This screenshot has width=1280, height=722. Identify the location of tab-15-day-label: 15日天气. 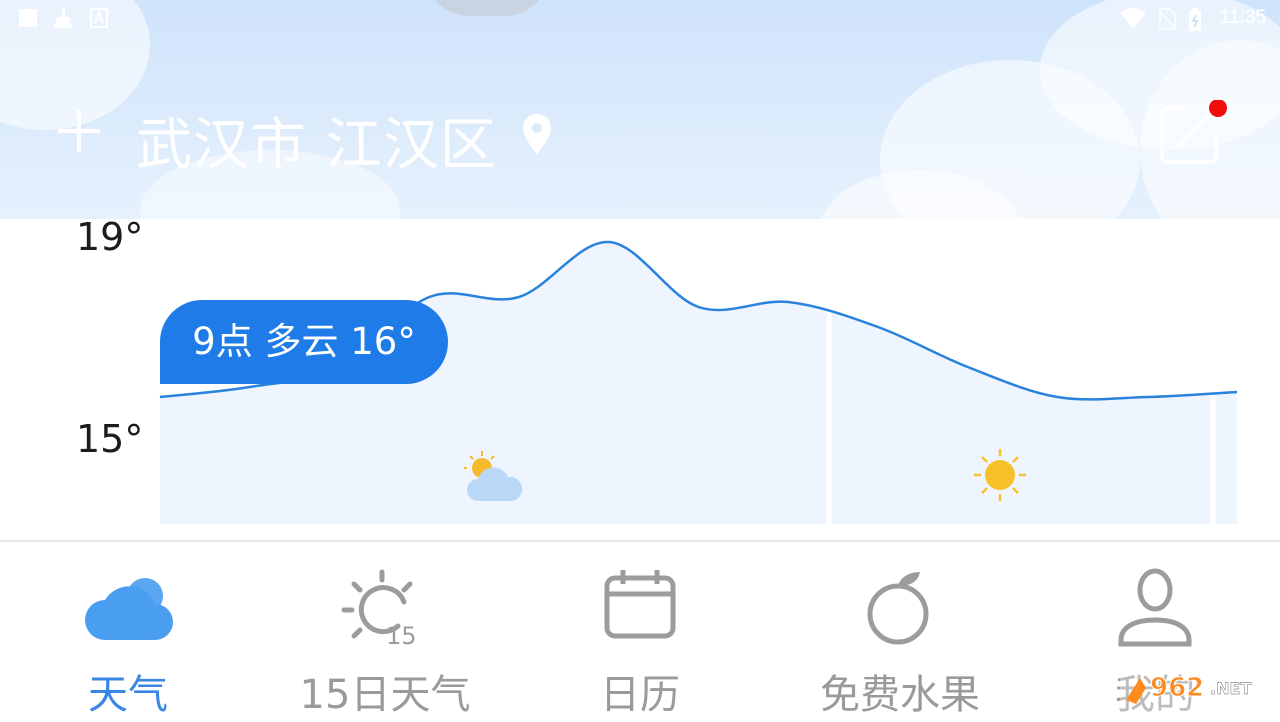
(385, 695).